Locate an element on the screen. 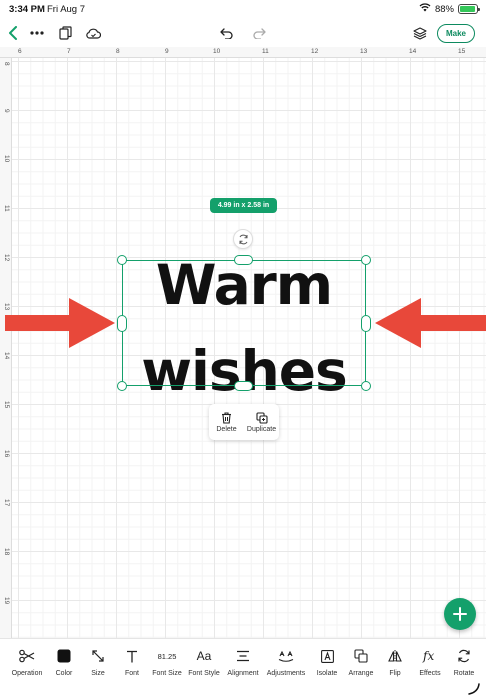  cloud-save-icon is located at coordinates (93, 33).